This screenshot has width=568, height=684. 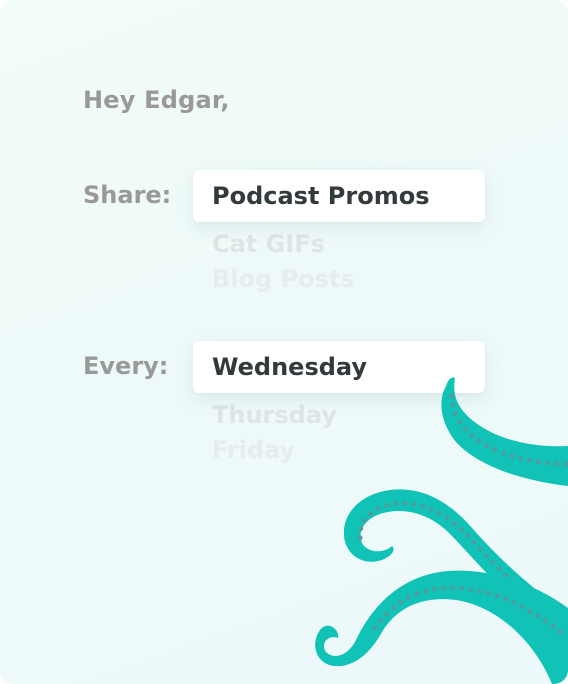 What do you see at coordinates (156, 100) in the screenshot?
I see `greeting-text: Hey Edgar,` at bounding box center [156, 100].